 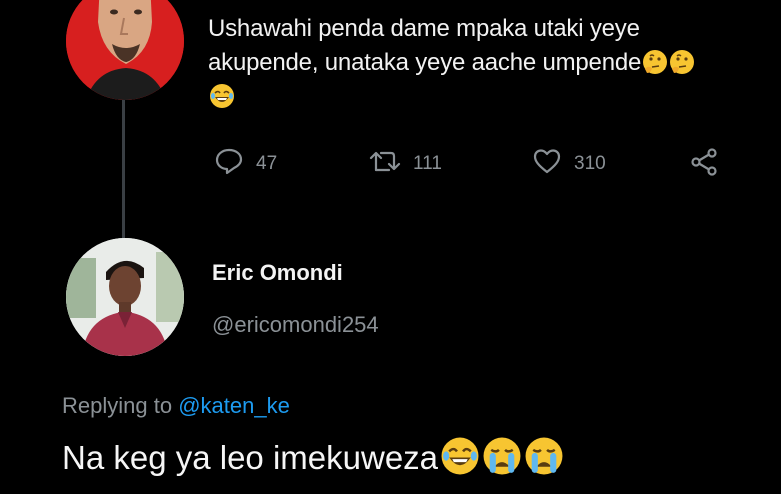 What do you see at coordinates (590, 163) in the screenshot?
I see `like-count: 310` at bounding box center [590, 163].